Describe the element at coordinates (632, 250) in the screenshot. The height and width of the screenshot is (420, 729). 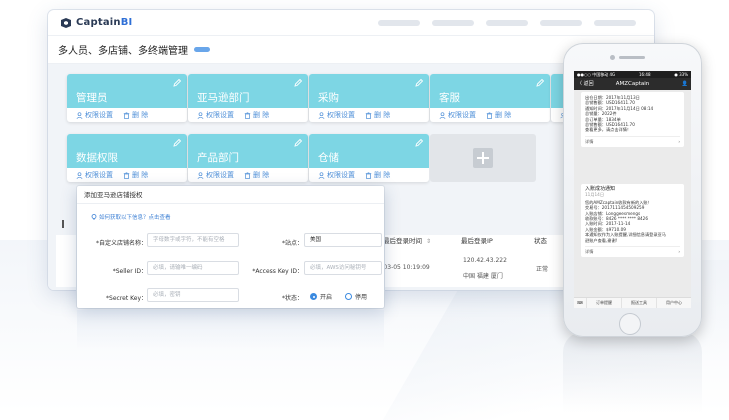
I see `deposit-detail-link: 详情 ›` at that location.